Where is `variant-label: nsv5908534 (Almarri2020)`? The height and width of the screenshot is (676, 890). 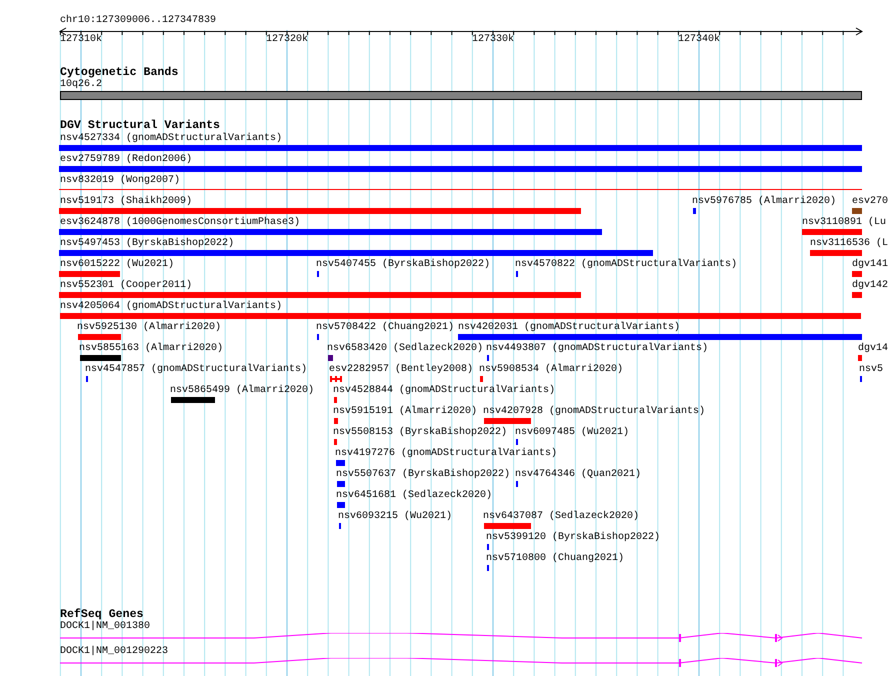 variant-label: nsv5908534 (Almarri2020) is located at coordinates (551, 370).